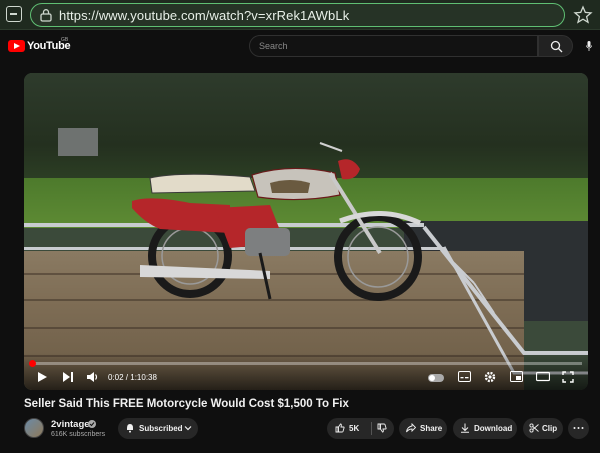 This screenshot has height=453, width=600. What do you see at coordinates (306, 363) in the screenshot?
I see `progress-bar` at bounding box center [306, 363].